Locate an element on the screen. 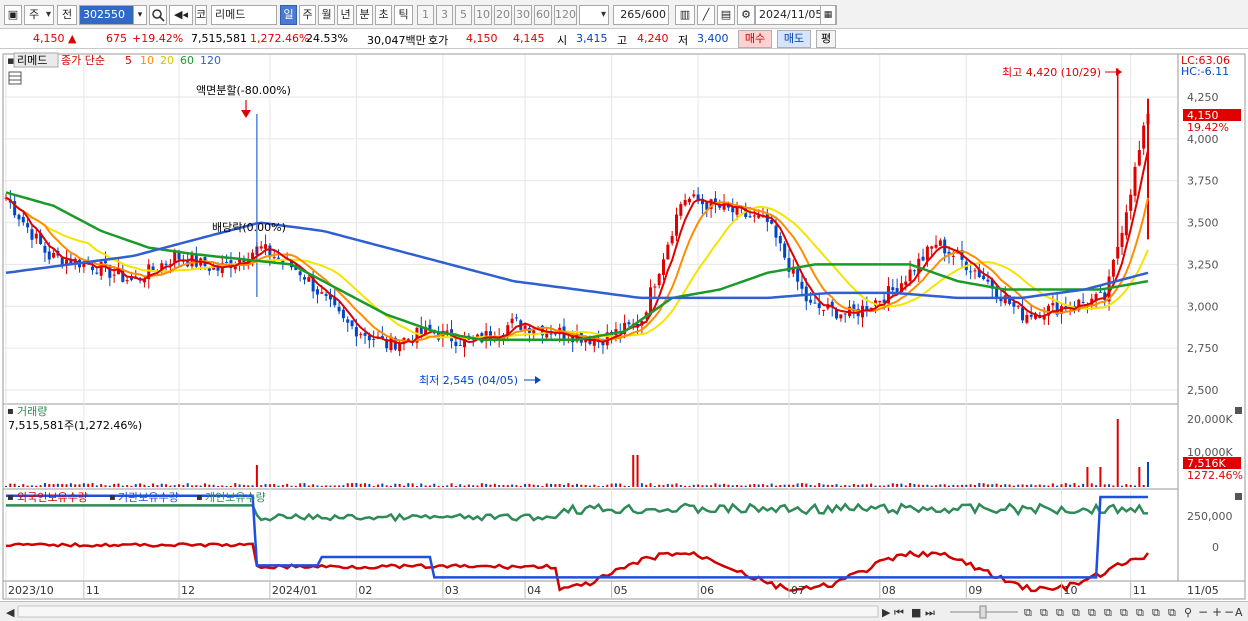 The height and width of the screenshot is (621, 1248). draw-line-icon: ╱ is located at coordinates (706, 15).